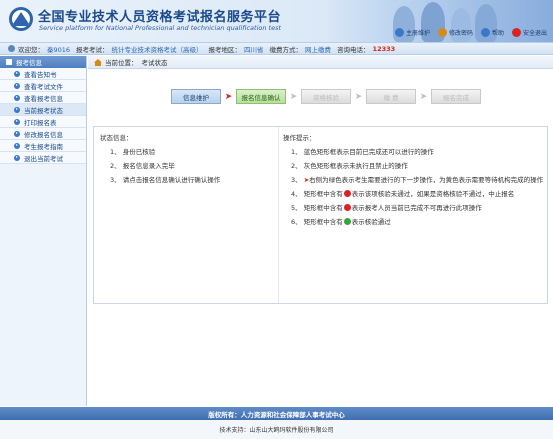 The width and height of the screenshot is (553, 439). What do you see at coordinates (43, 74) in the screenshot?
I see `sidebar-item-notice: 查看告知书` at bounding box center [43, 74].